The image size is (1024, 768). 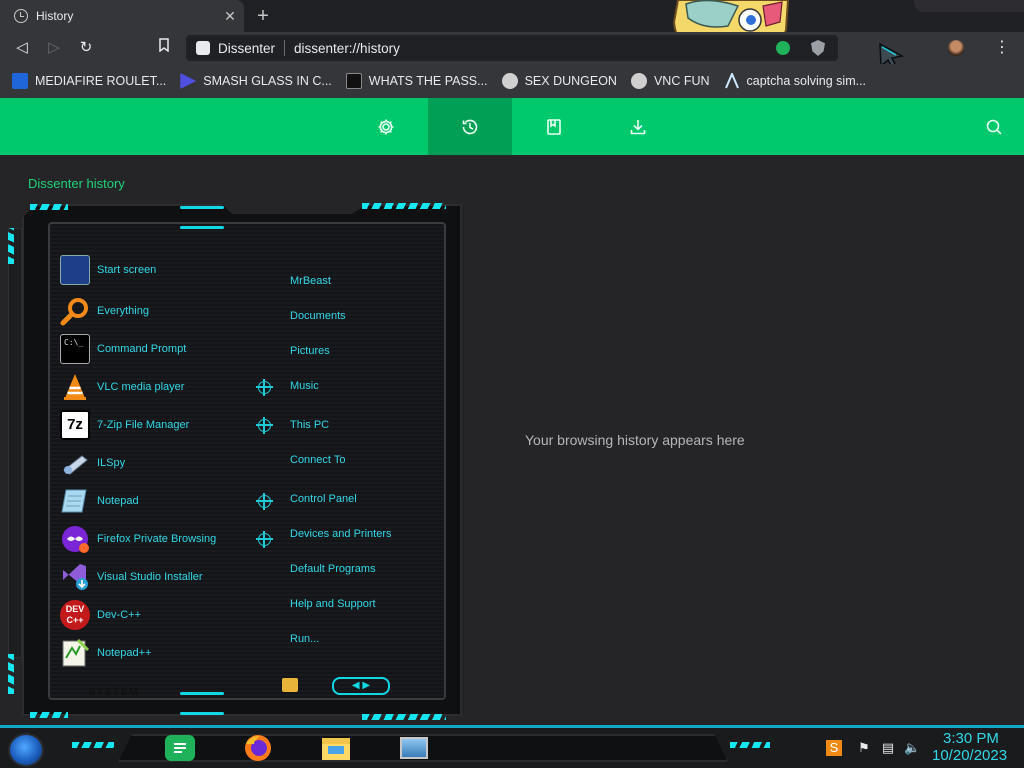 I want to click on vlc-icon, so click(x=75, y=387).